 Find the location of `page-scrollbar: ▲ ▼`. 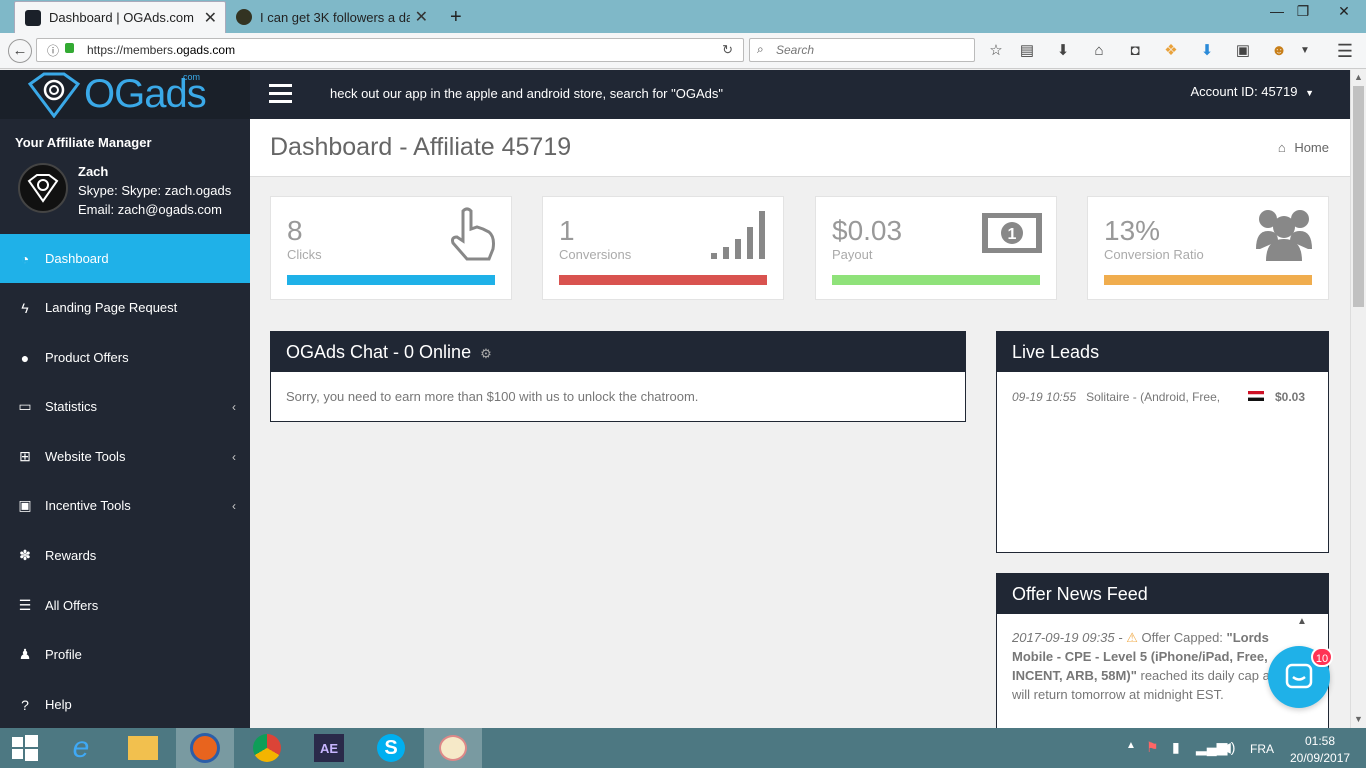

page-scrollbar: ▲ ▼ is located at coordinates (1358, 399).